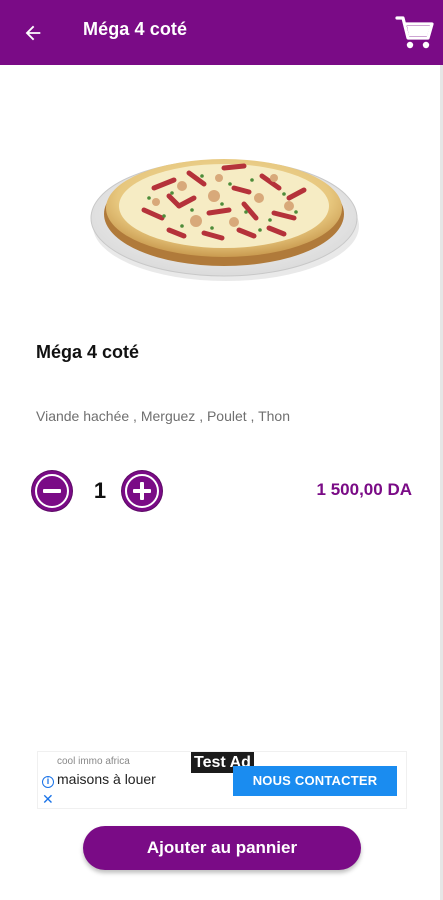 The height and width of the screenshot is (900, 443). Describe the element at coordinates (48, 782) in the screenshot. I see `info-icon: i` at that location.